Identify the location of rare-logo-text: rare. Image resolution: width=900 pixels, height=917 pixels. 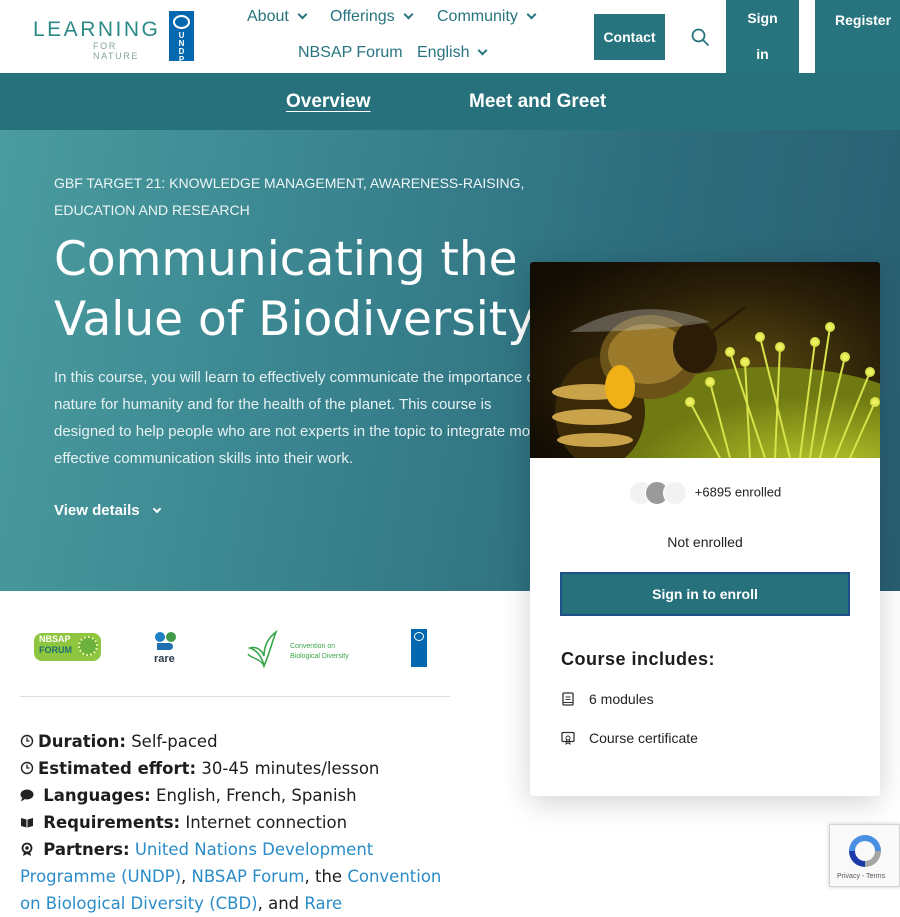
(164, 659).